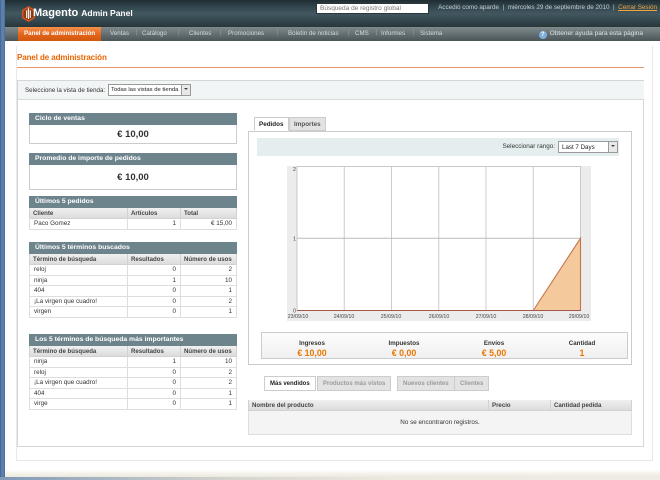  What do you see at coordinates (439, 317) in the screenshot?
I see `svg-text: 26/09/10` at bounding box center [439, 317].